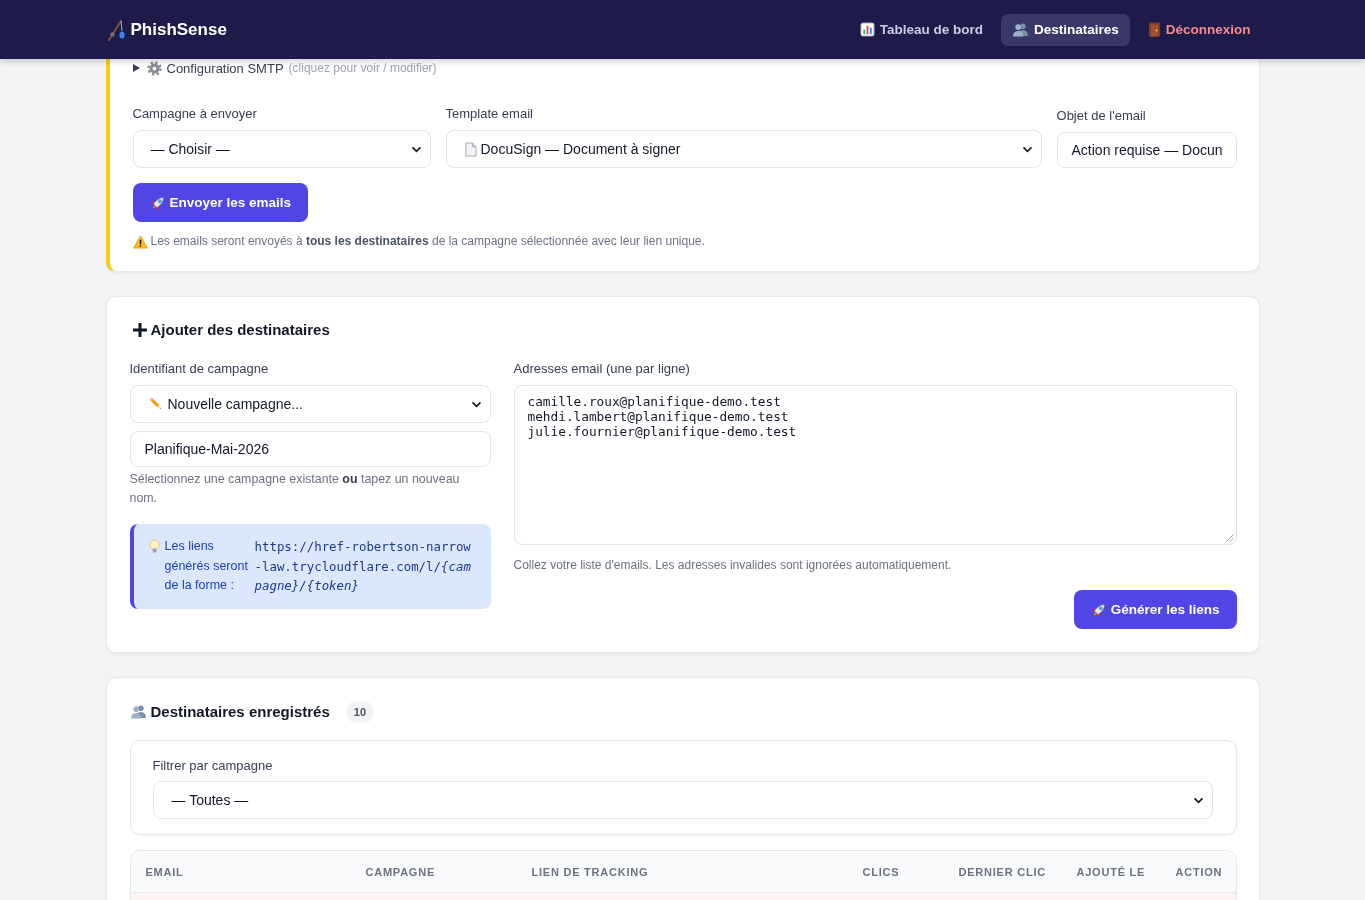  Describe the element at coordinates (199, 368) in the screenshot. I see `field-label: Identifiant de campagne` at that location.